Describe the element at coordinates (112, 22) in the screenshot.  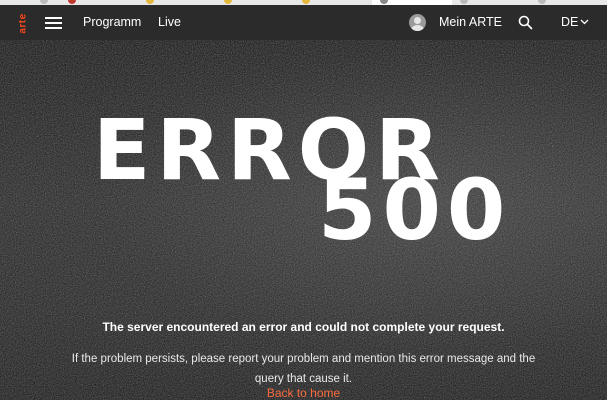
I see `nav-link-programm: Programm` at that location.